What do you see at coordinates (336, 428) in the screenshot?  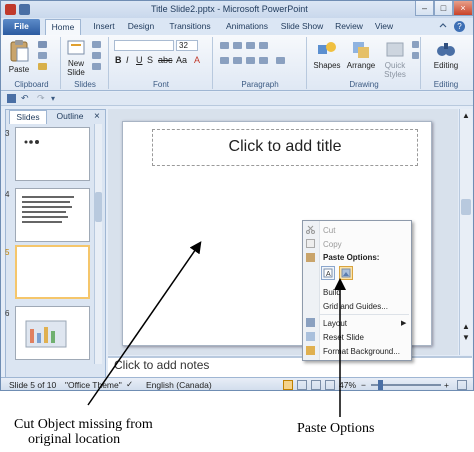 I see `annotation-paste-options: Paste Options` at bounding box center [336, 428].